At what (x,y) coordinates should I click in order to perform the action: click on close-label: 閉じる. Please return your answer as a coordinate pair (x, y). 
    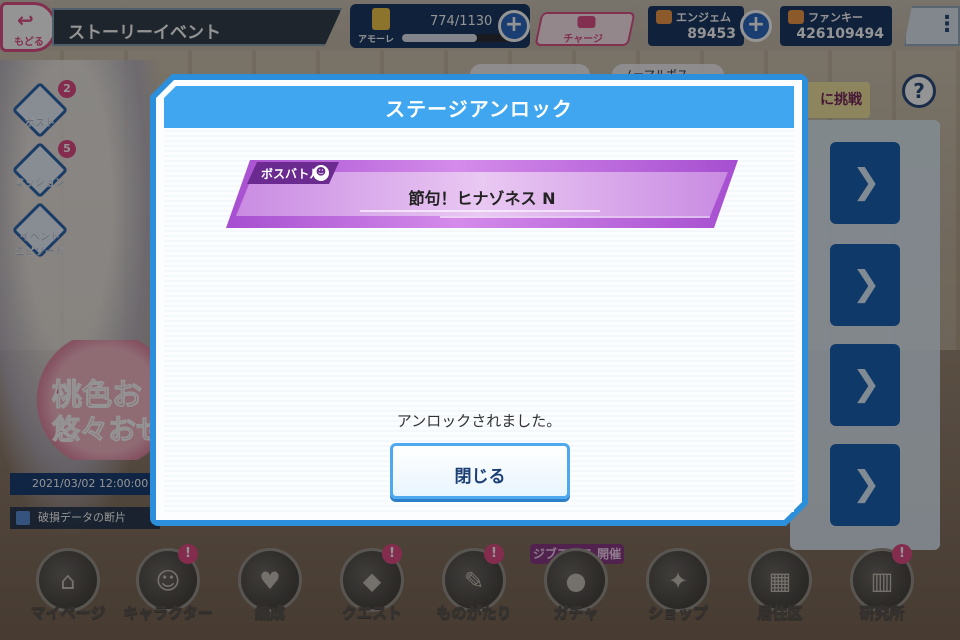
    Looking at the image, I should click on (480, 477).